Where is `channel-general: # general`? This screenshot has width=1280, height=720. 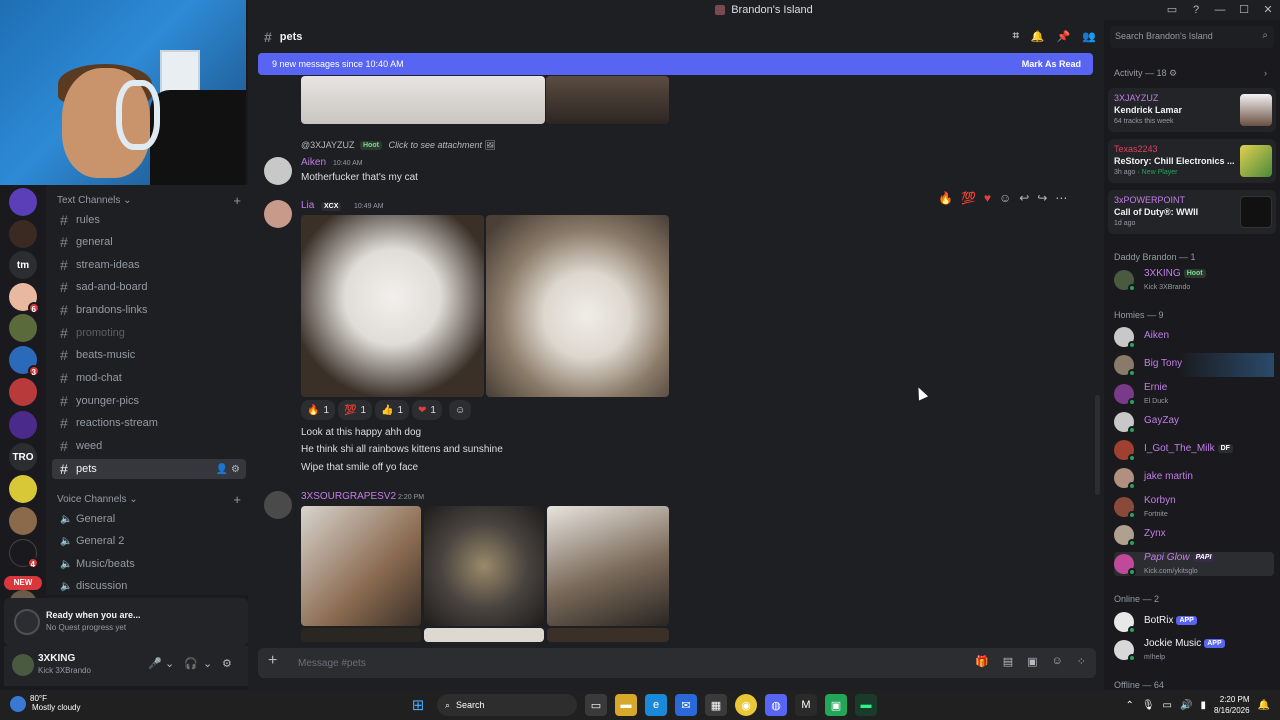
channel-general: # general is located at coordinates (149, 242).